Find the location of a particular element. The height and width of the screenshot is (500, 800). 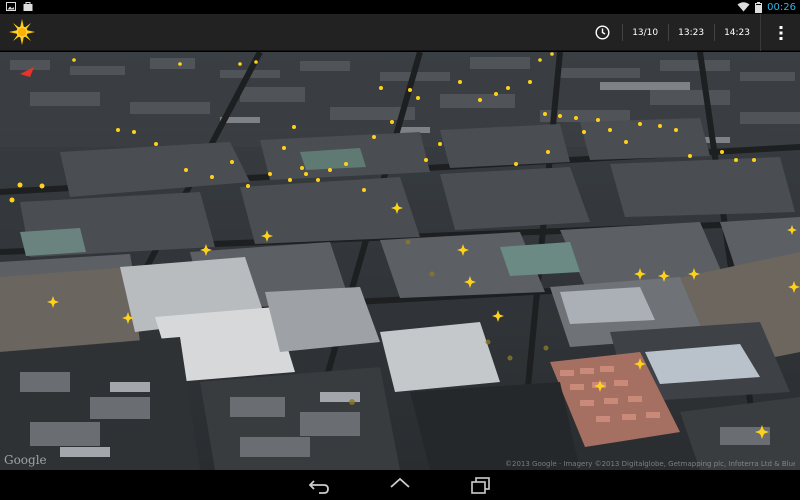

recent-apps-icon is located at coordinates (481, 485).